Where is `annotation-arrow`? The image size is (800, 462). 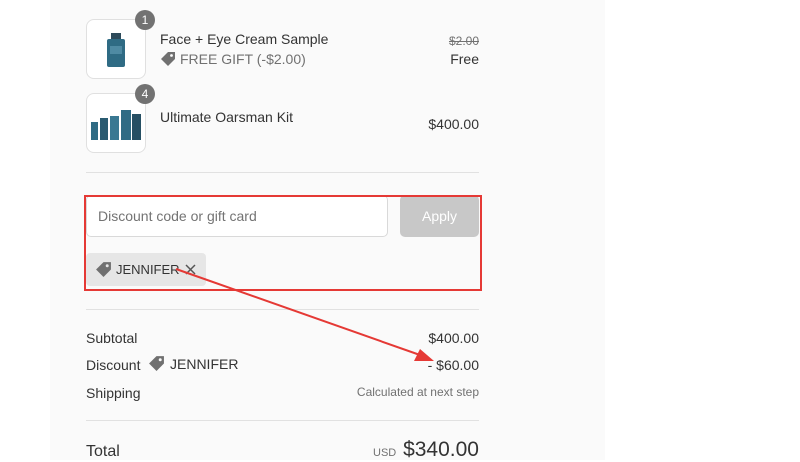 annotation-arrow is located at coordinates (304, 314).